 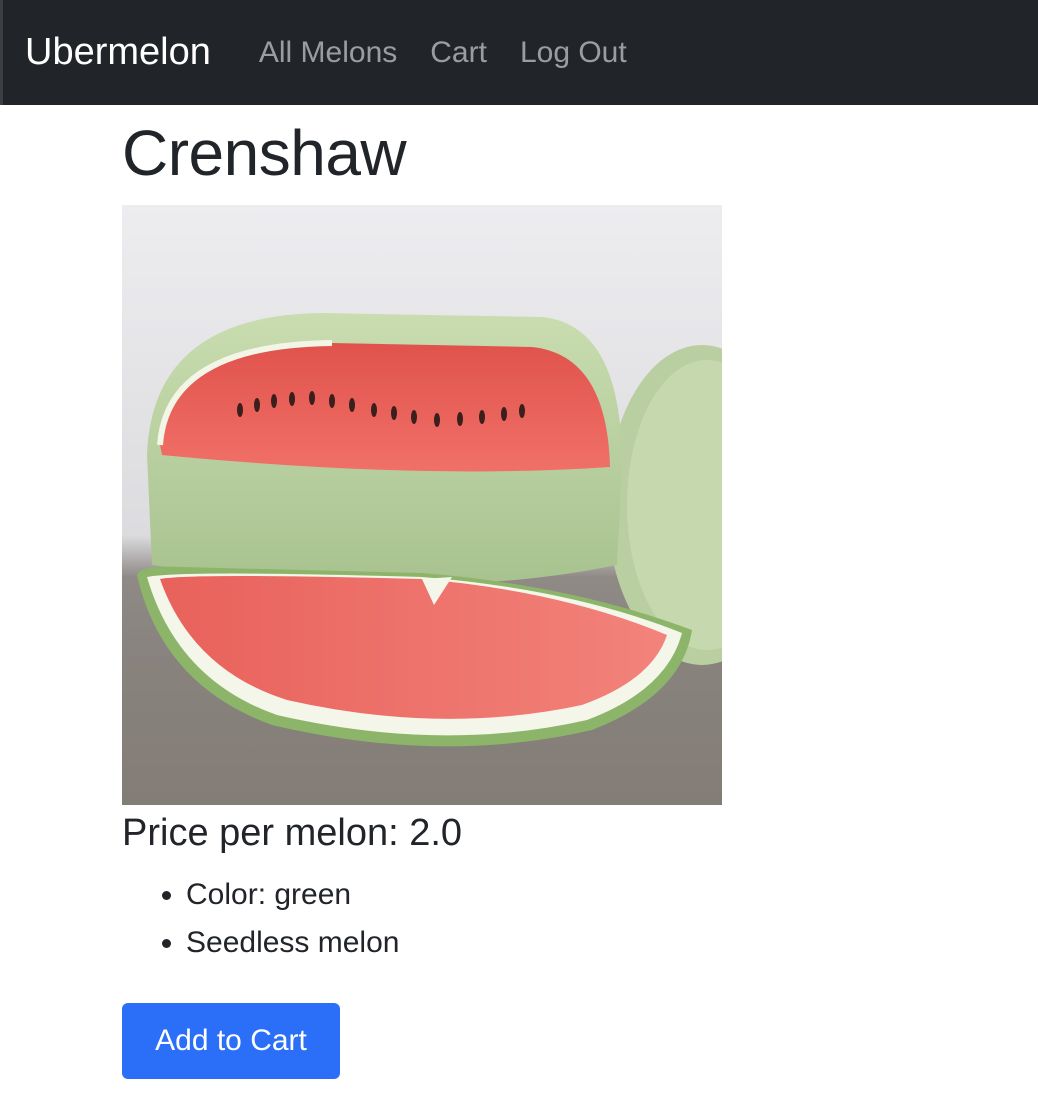 I want to click on nav-link-all-melons: All Melons, so click(x=328, y=53).